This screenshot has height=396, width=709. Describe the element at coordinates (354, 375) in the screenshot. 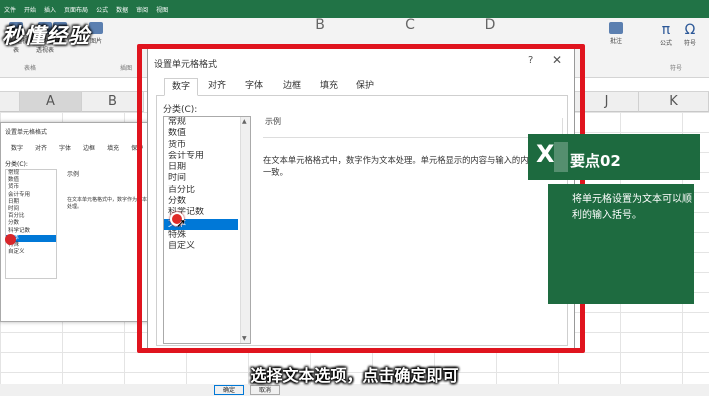

I see `subtitle-caption: 选择文本选项，点击确定即可` at that location.